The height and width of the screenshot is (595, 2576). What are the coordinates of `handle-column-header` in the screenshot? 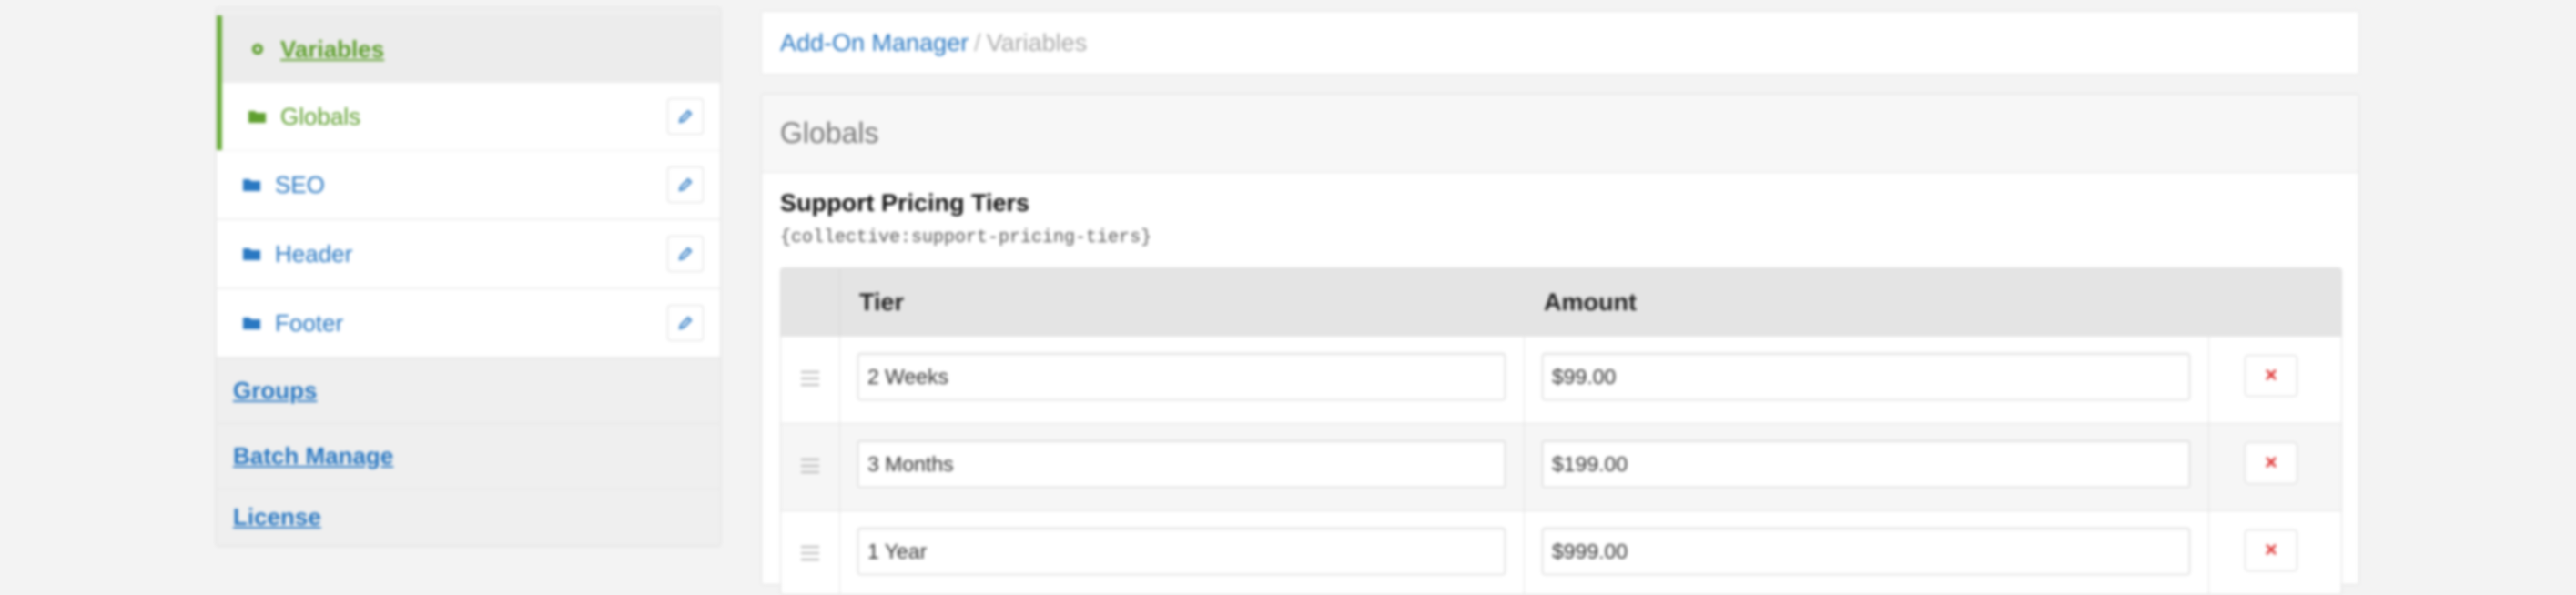 It's located at (810, 302).